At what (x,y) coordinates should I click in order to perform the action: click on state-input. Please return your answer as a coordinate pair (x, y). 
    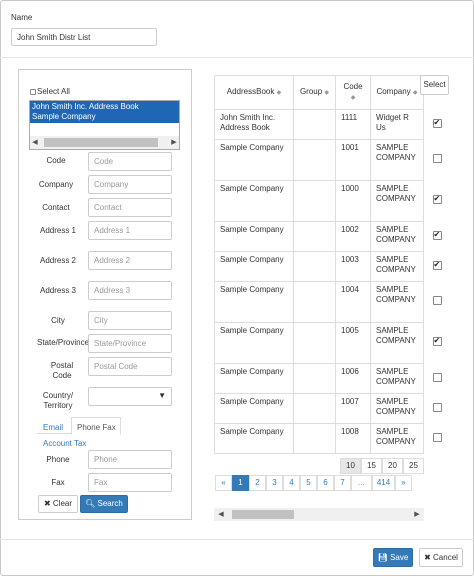
    Looking at the image, I should click on (130, 343).